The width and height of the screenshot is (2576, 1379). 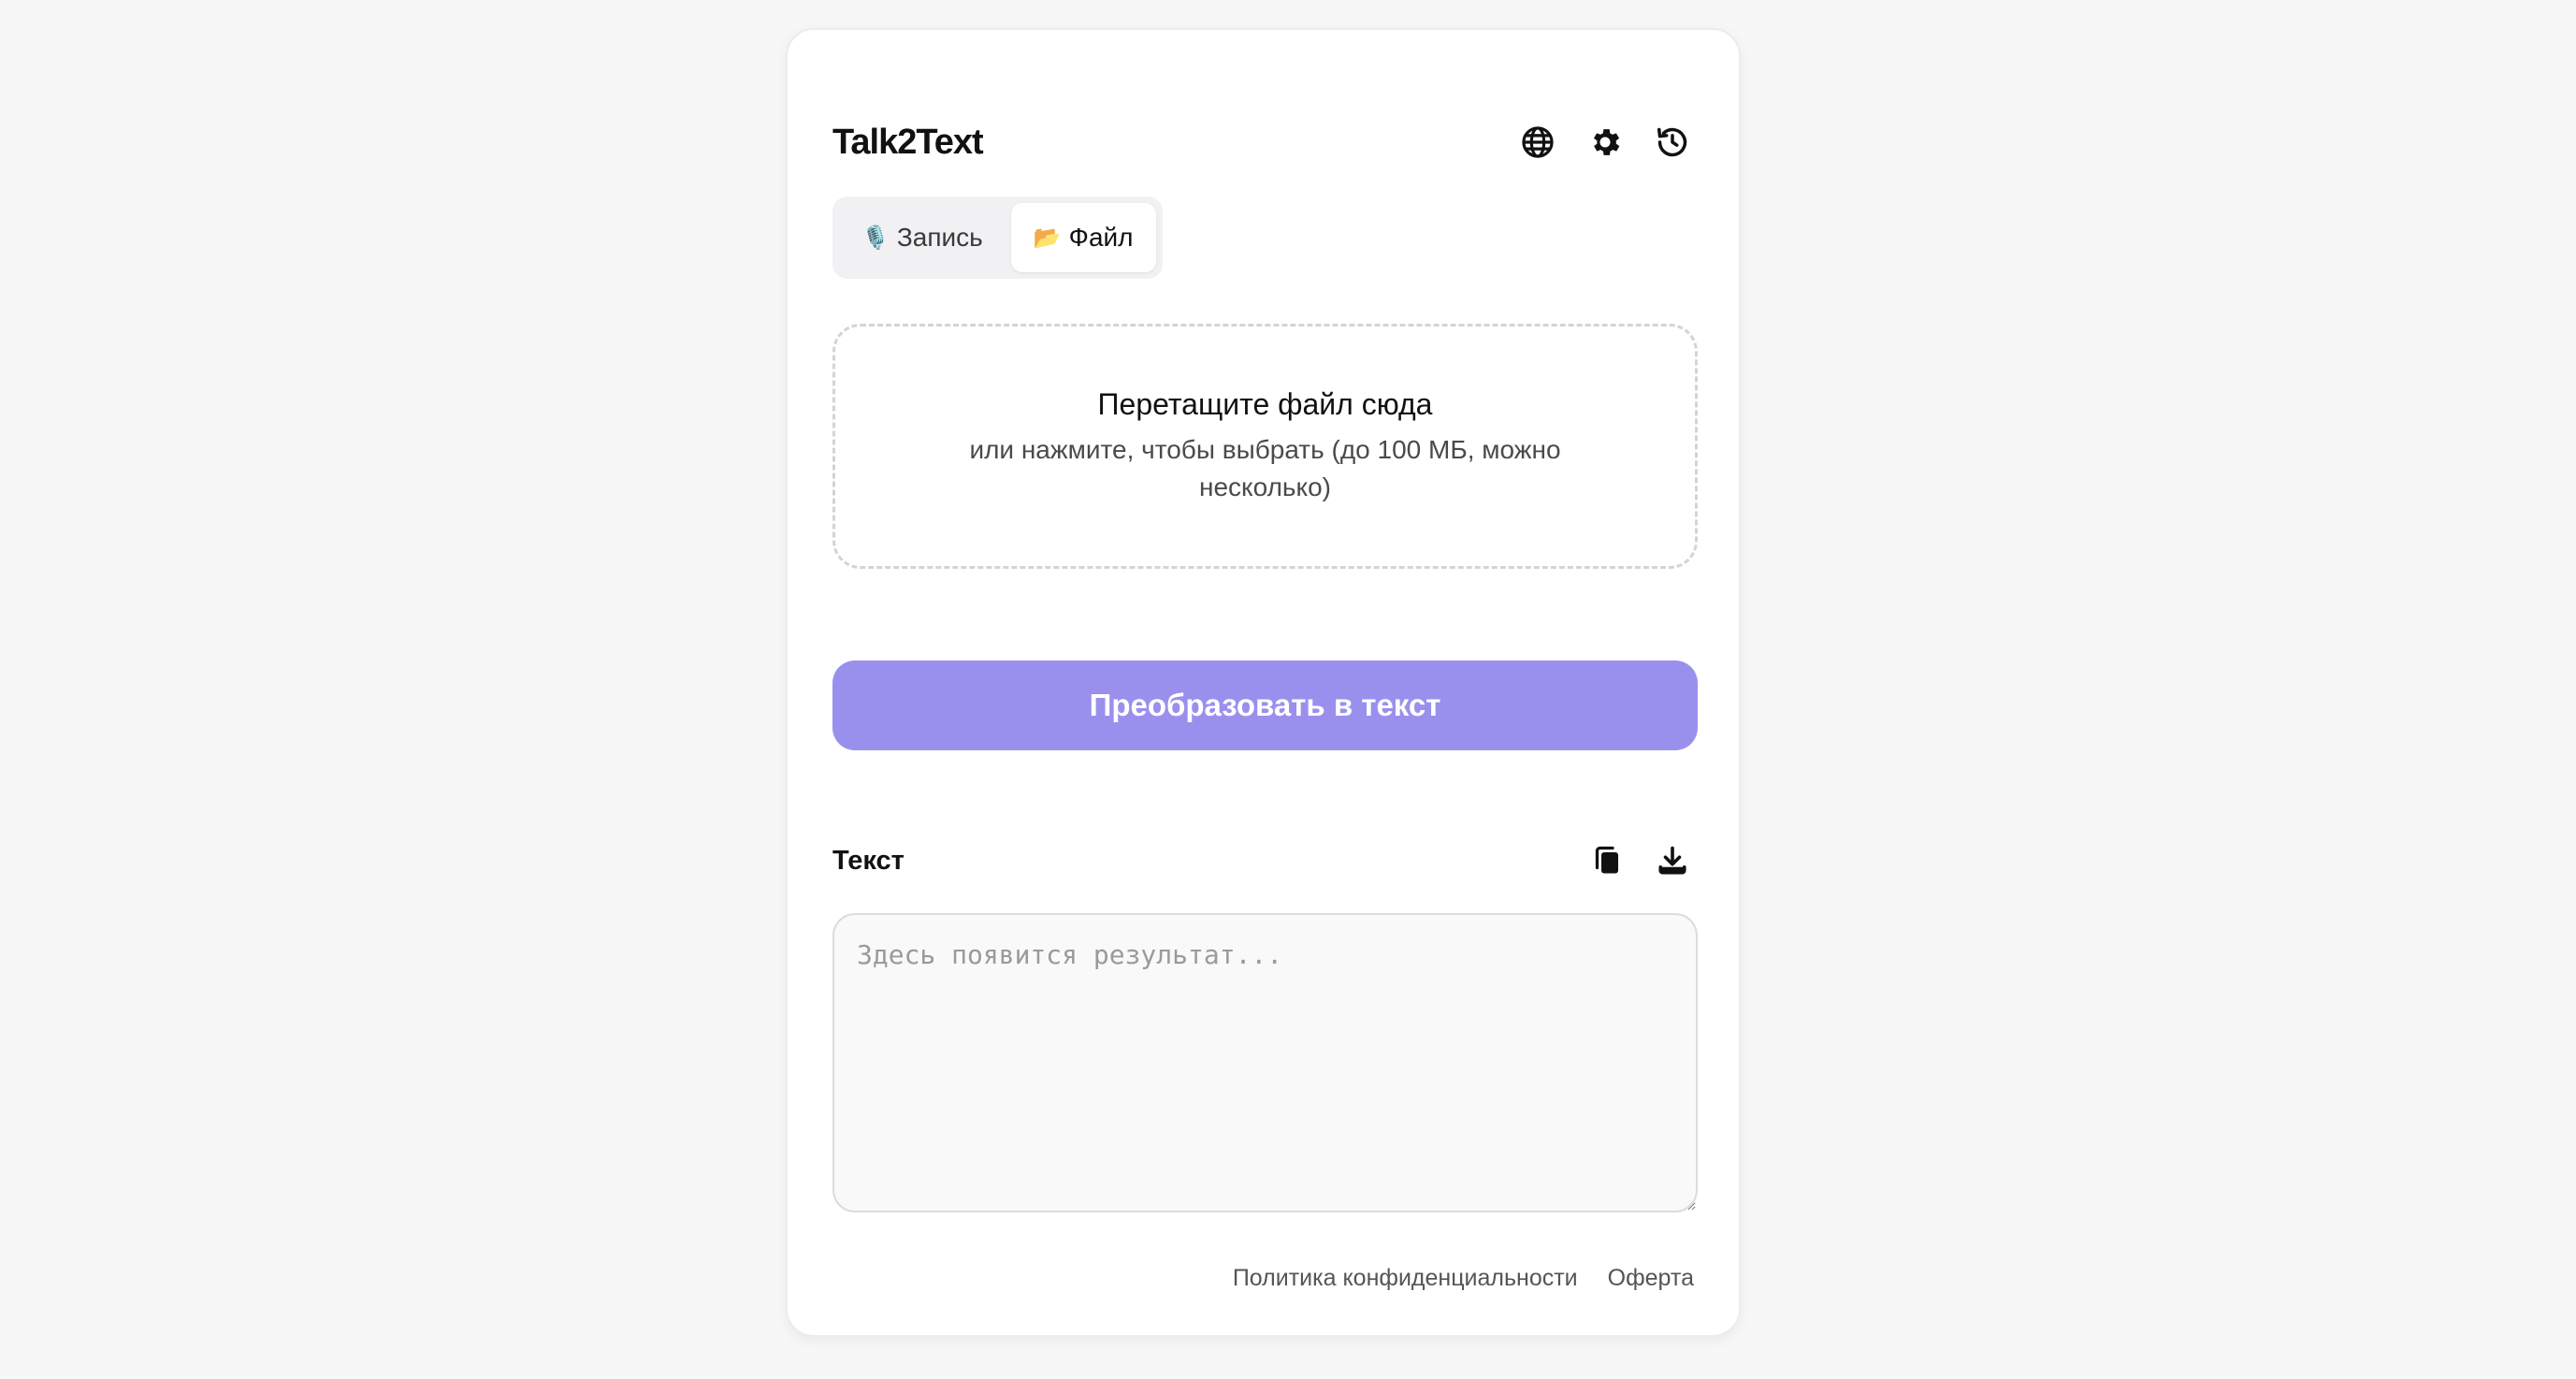 What do you see at coordinates (1405, 1278) in the screenshot?
I see `privacy-policy-link: Политика конфиденциальности` at bounding box center [1405, 1278].